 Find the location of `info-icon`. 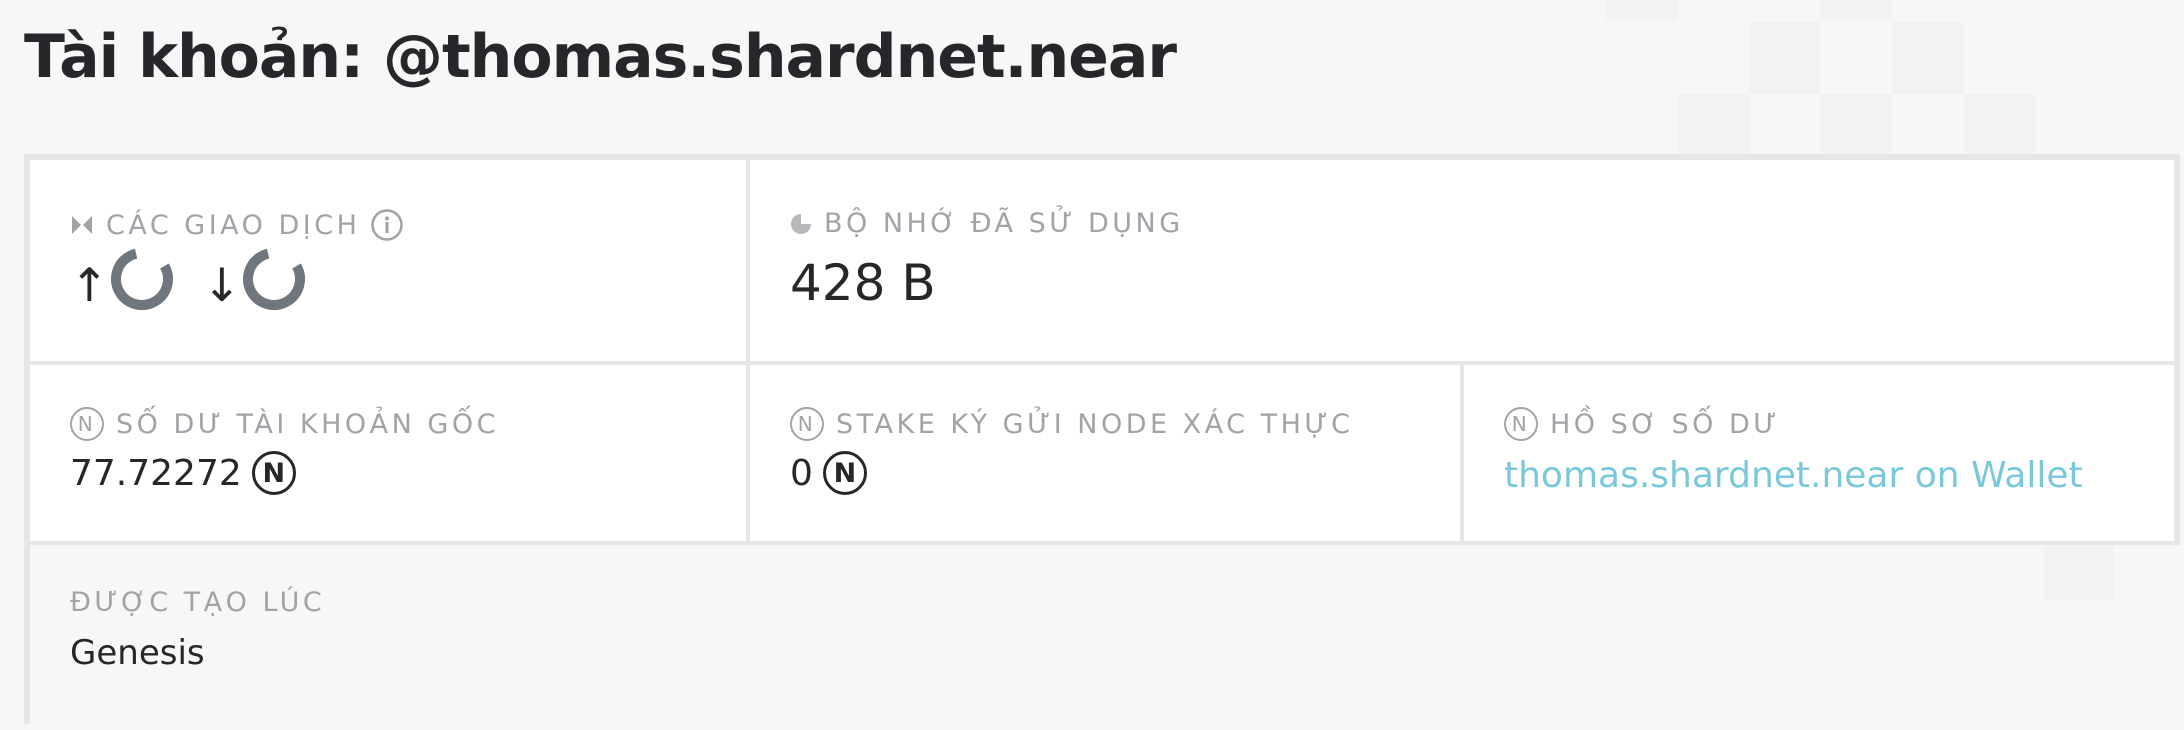

info-icon is located at coordinates (387, 225).